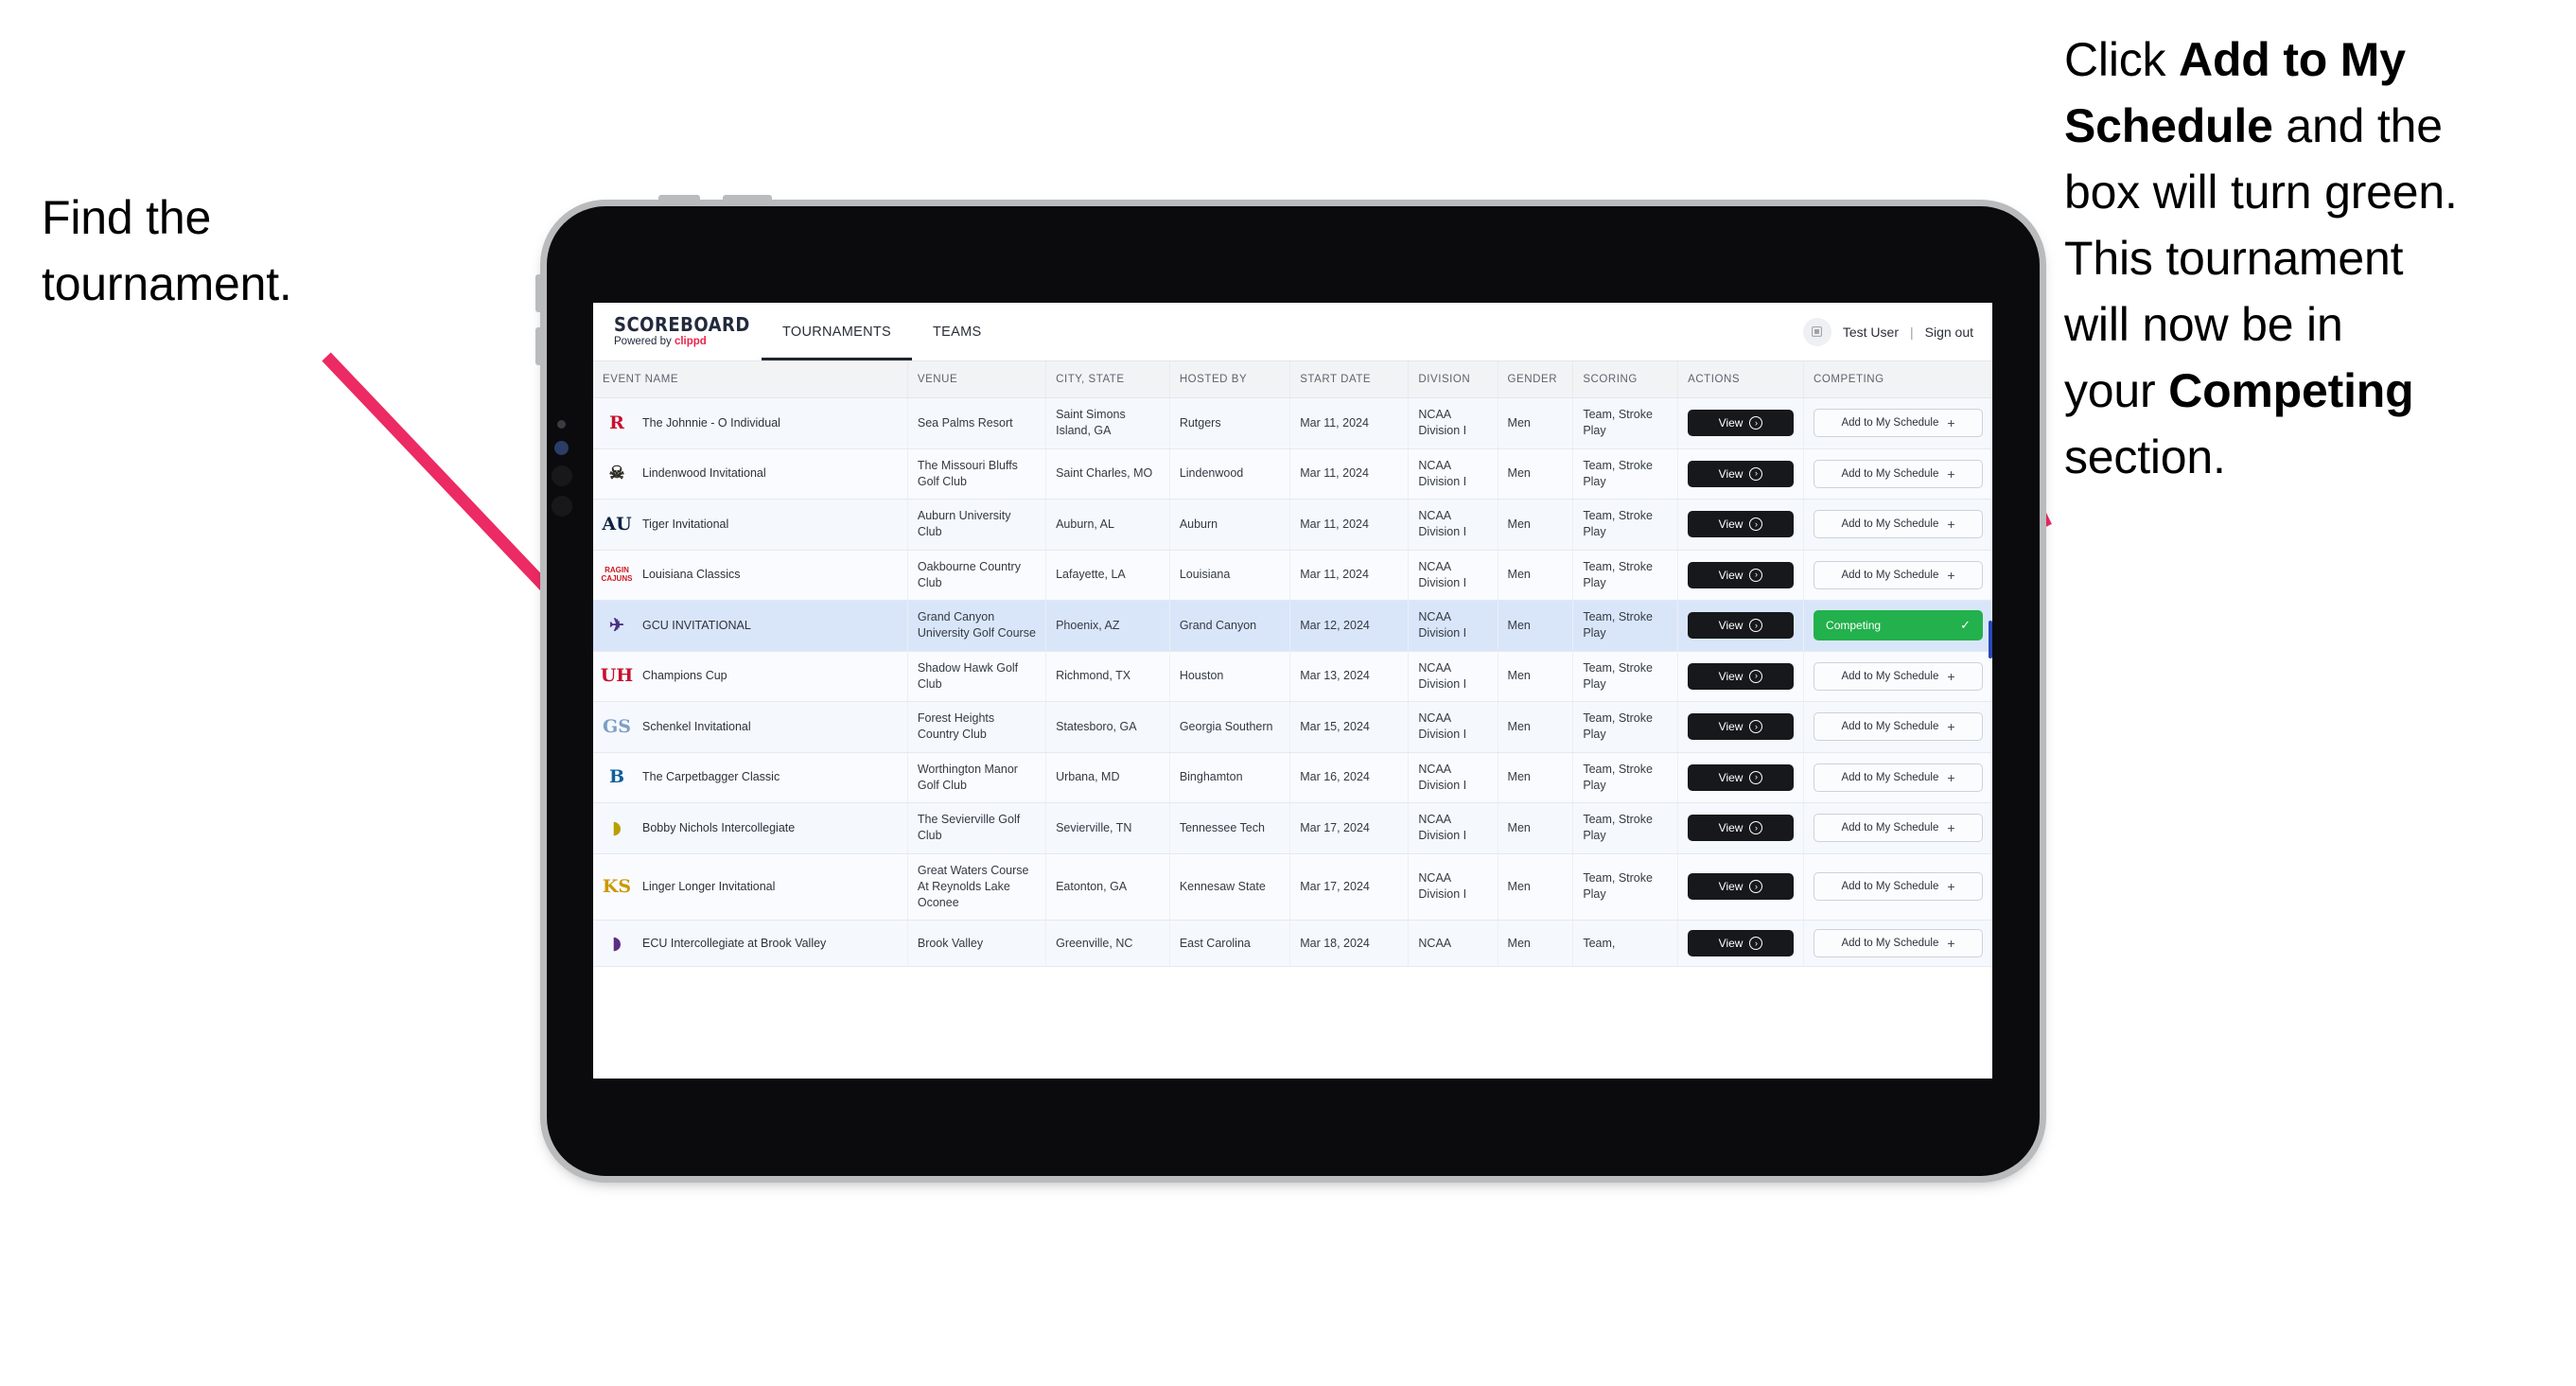 This screenshot has width=2576, height=1386. What do you see at coordinates (1625, 379) in the screenshot?
I see `col-scoring: SCORING` at bounding box center [1625, 379].